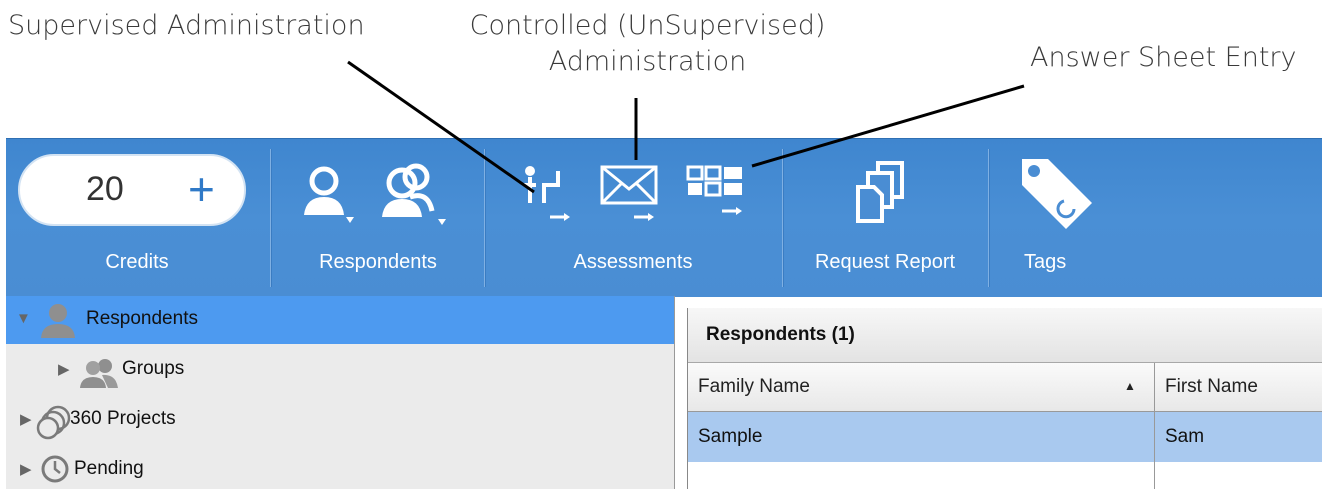  What do you see at coordinates (647, 44) in the screenshot?
I see `callout-controlled-administration: Controlled (UnSupervised) Administration` at bounding box center [647, 44].